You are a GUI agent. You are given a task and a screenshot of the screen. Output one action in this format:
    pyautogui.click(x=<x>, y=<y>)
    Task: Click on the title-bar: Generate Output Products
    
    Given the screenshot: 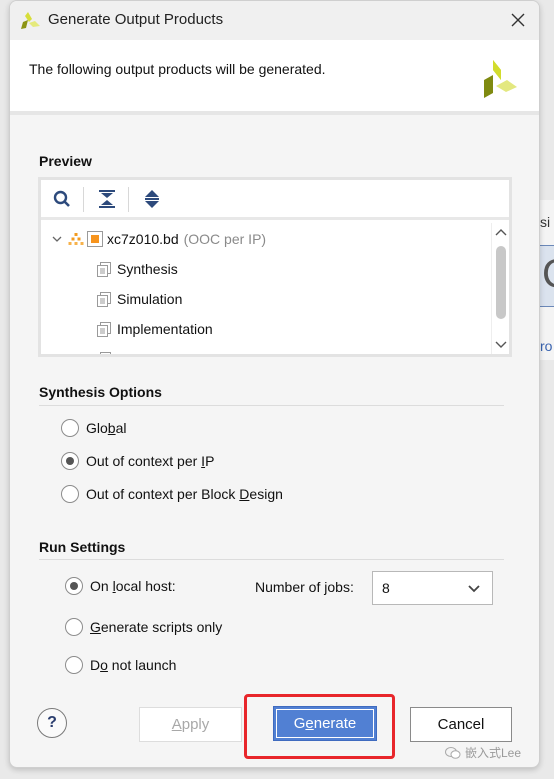 What is the action you would take?
    pyautogui.click(x=274, y=20)
    